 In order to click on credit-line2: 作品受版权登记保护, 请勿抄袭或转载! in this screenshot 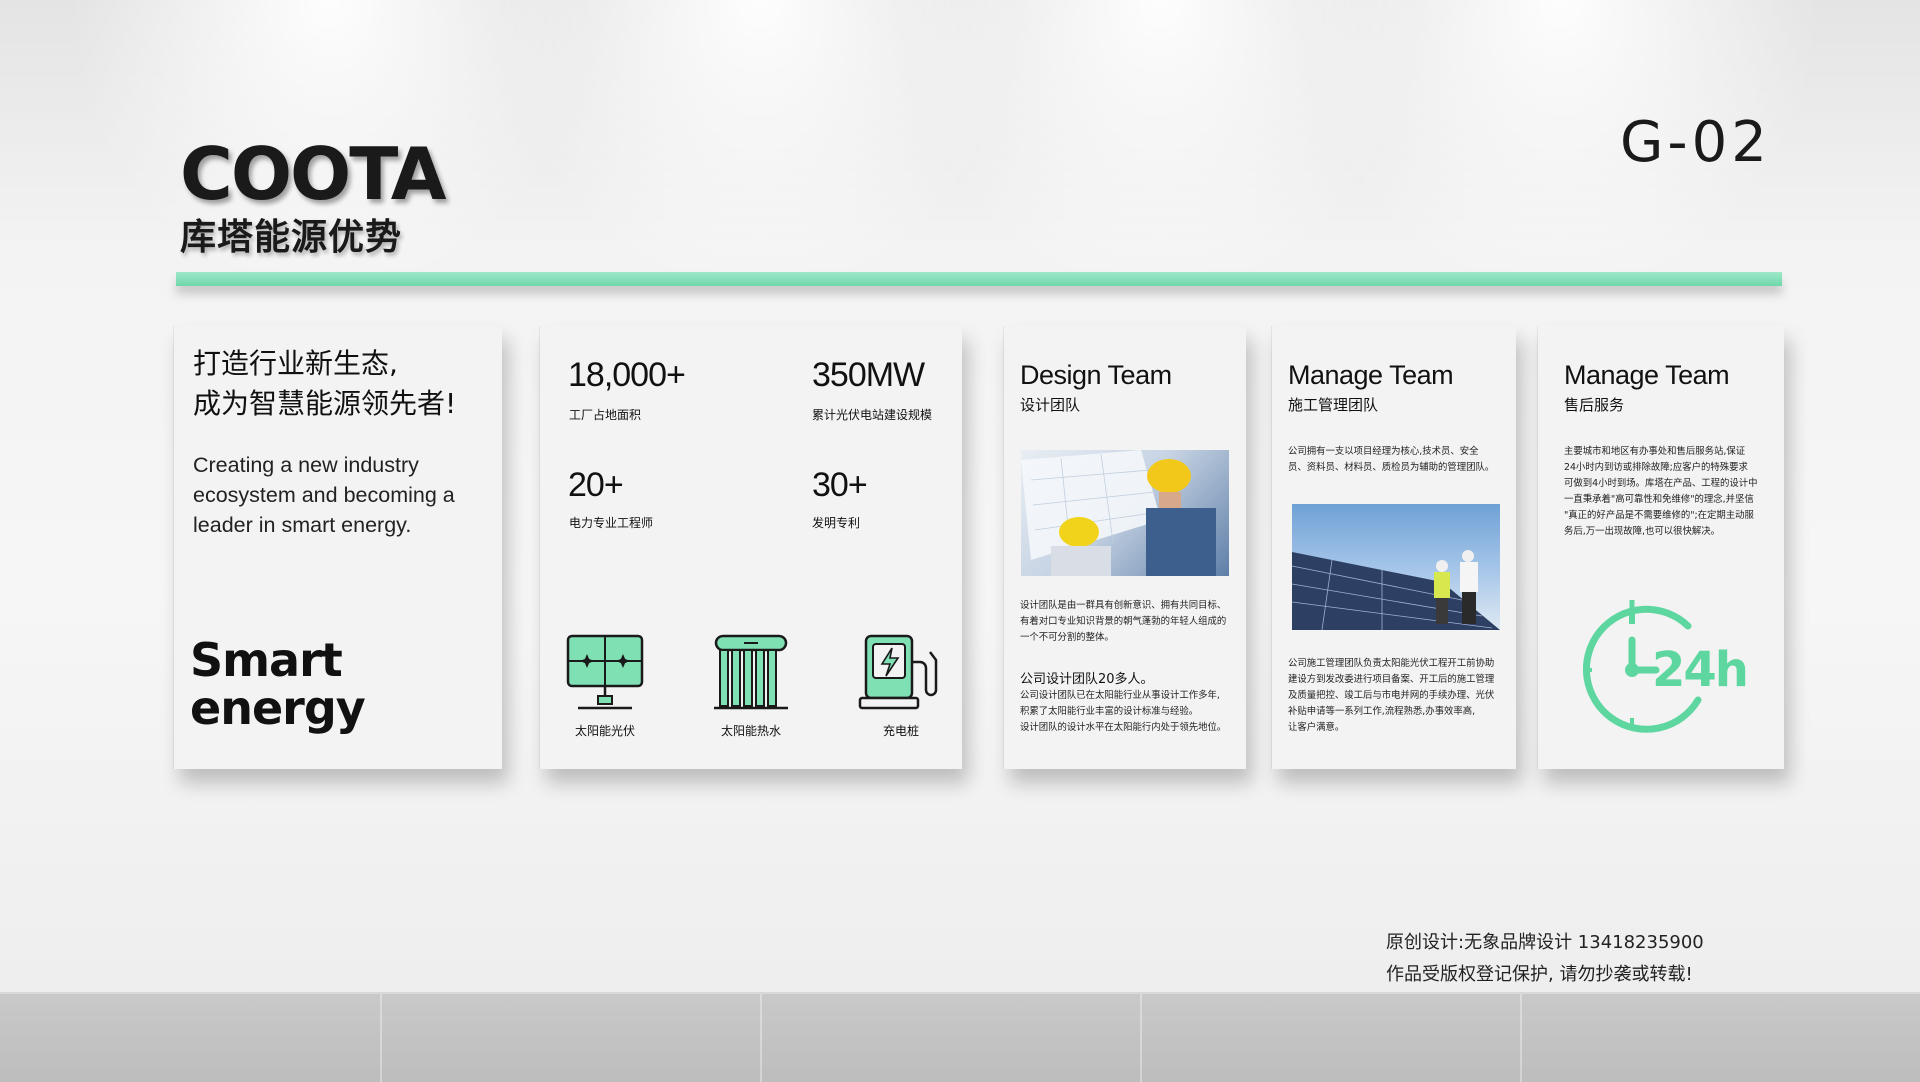, I will do `click(1539, 974)`.